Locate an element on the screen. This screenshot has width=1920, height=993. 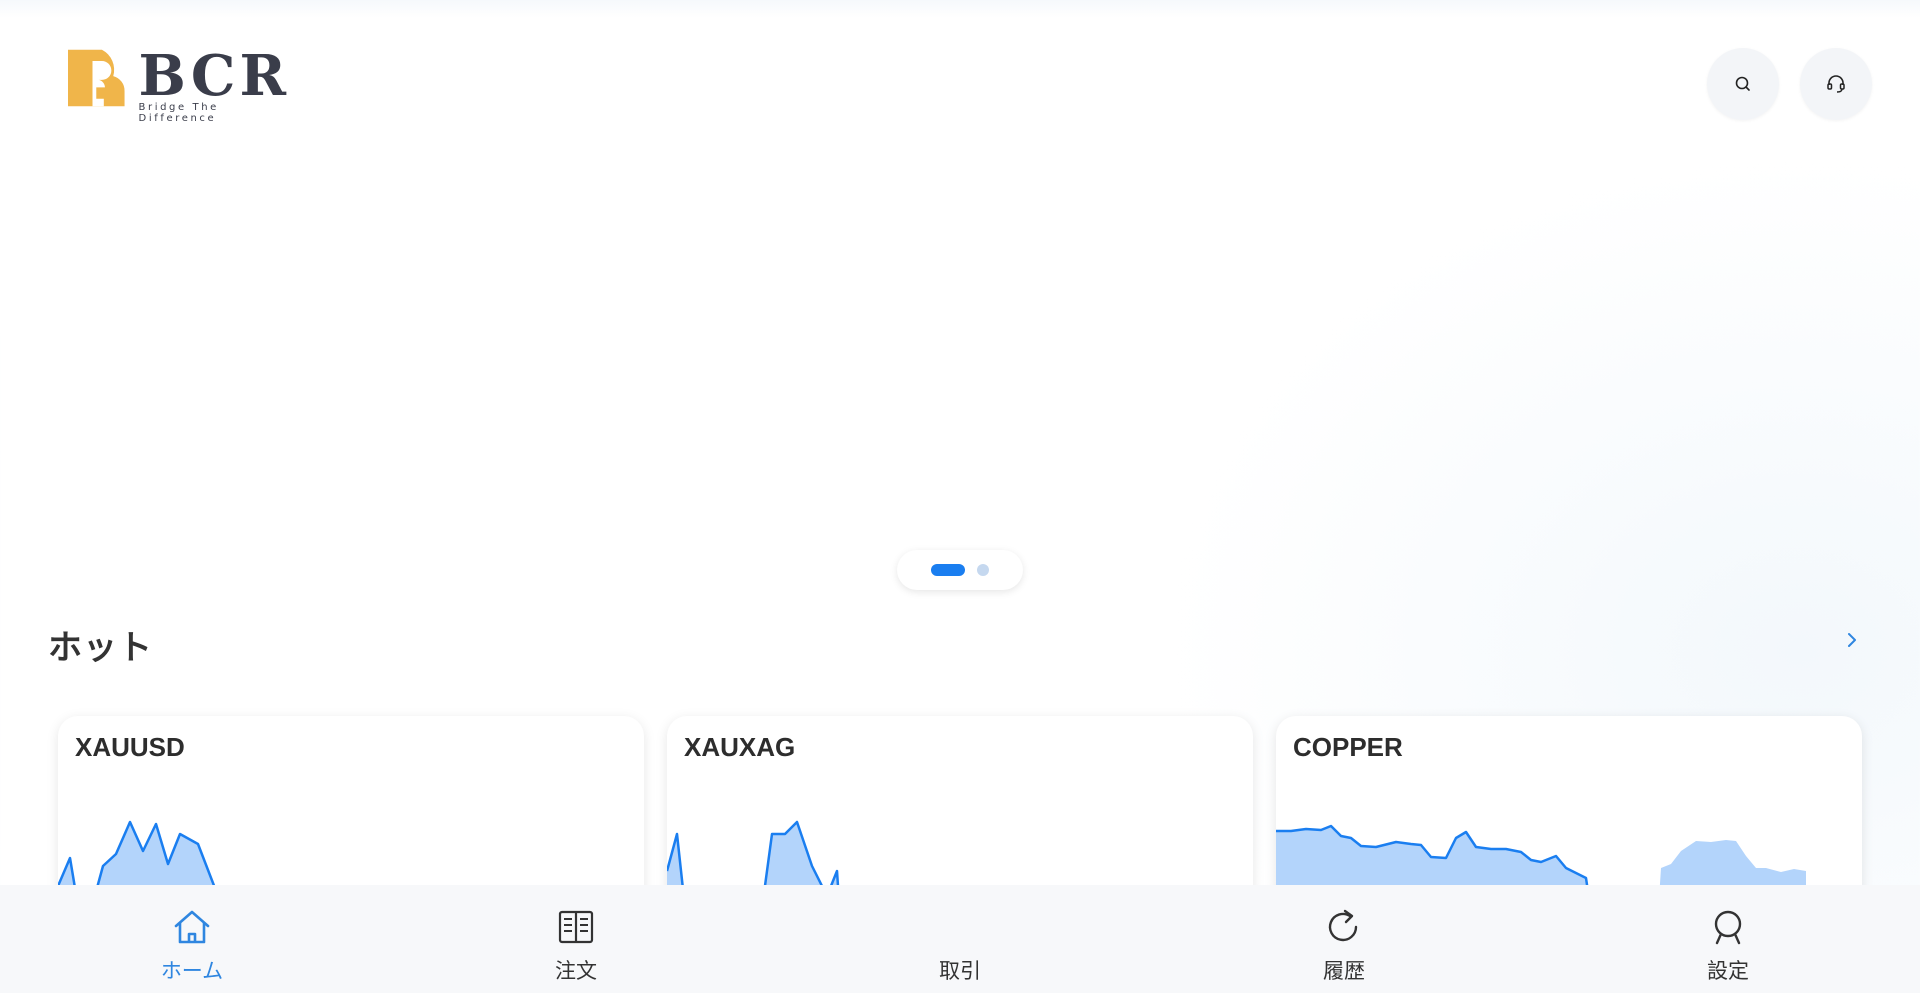
nav-item-trade: 取引 is located at coordinates (960, 939).